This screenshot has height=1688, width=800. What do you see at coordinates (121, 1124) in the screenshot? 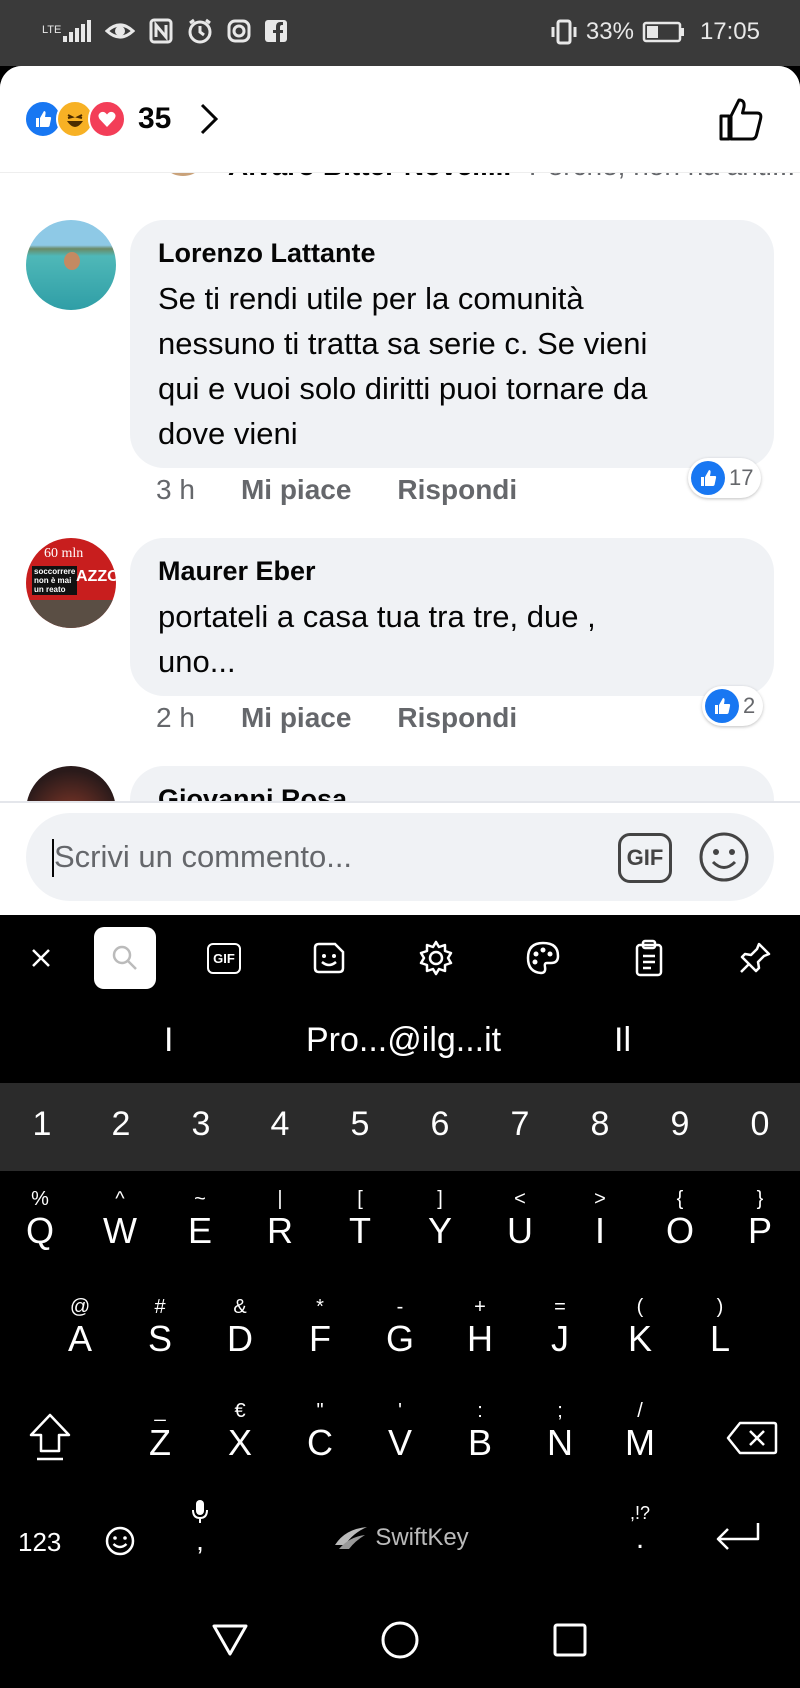
I see `key-2: 2` at bounding box center [121, 1124].